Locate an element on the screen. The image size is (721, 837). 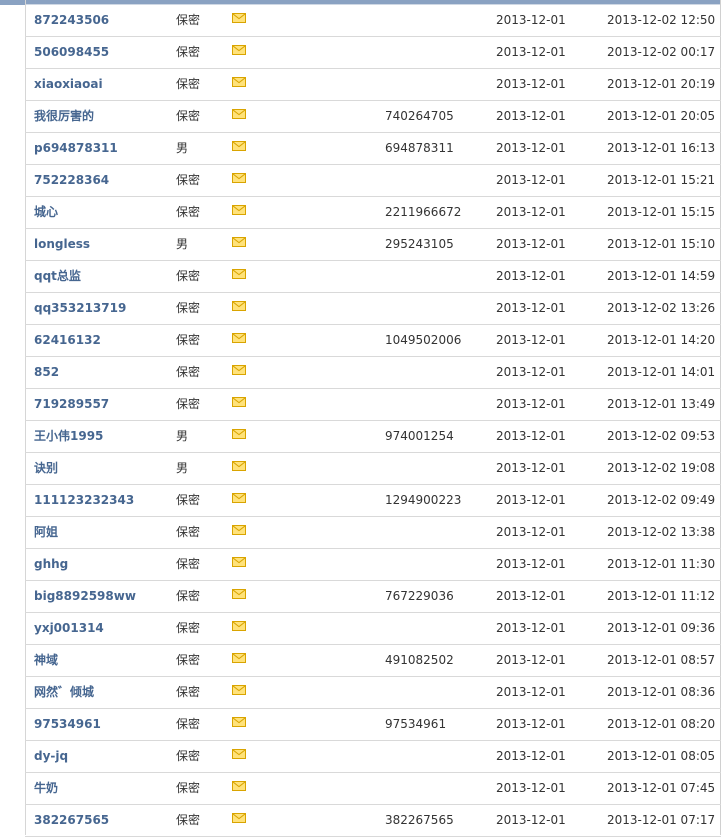
member-qq-number: 974001254 is located at coordinates (419, 436).